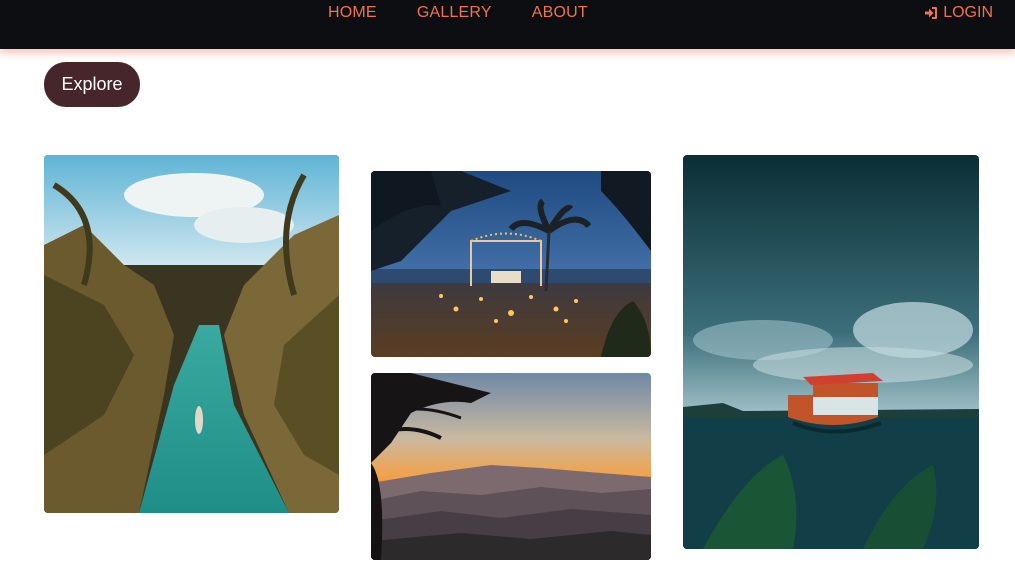 This screenshot has width=1015, height=570. What do you see at coordinates (560, 13) in the screenshot?
I see `nav-link-about: ABOUT` at bounding box center [560, 13].